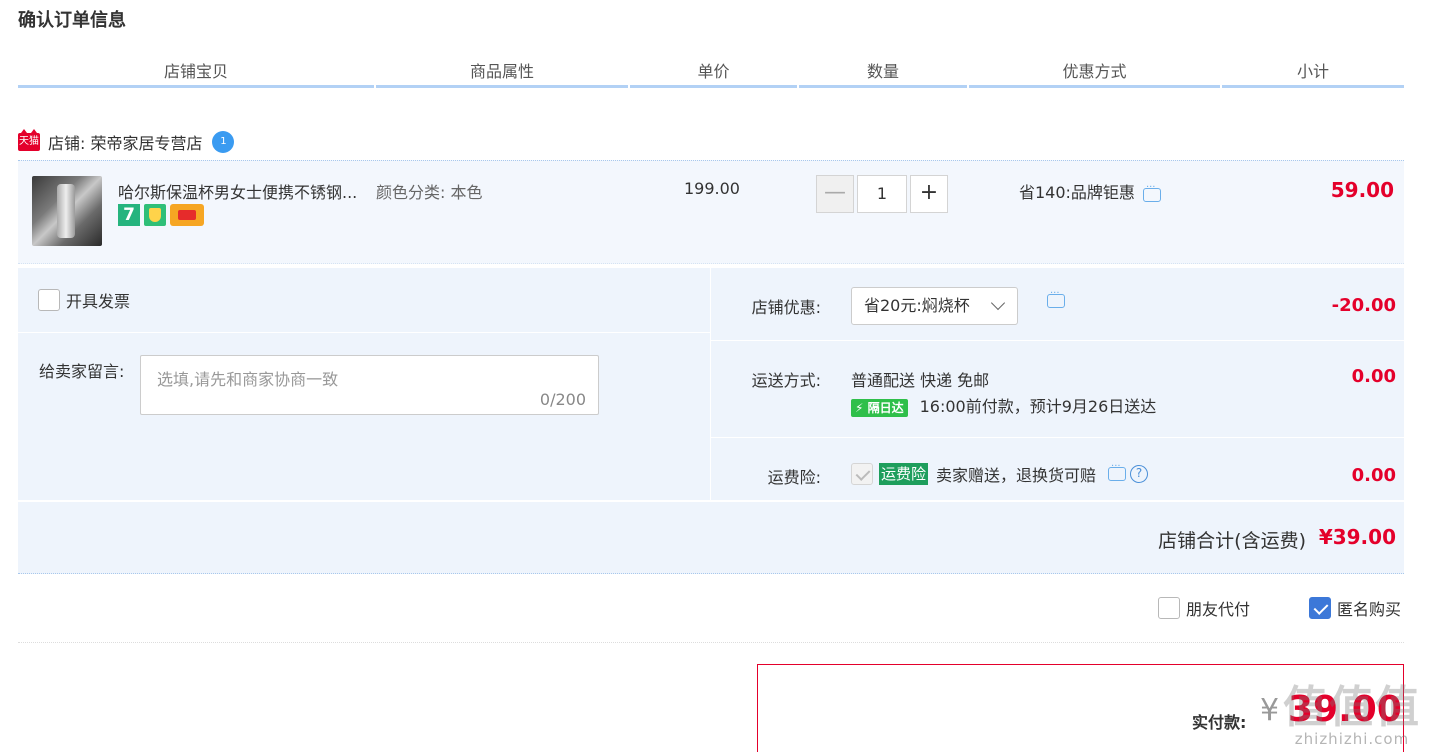 The width and height of the screenshot is (1431, 752). I want to click on seller-message-input: 选填,请先和商家协商一致 0/200, so click(369, 385).